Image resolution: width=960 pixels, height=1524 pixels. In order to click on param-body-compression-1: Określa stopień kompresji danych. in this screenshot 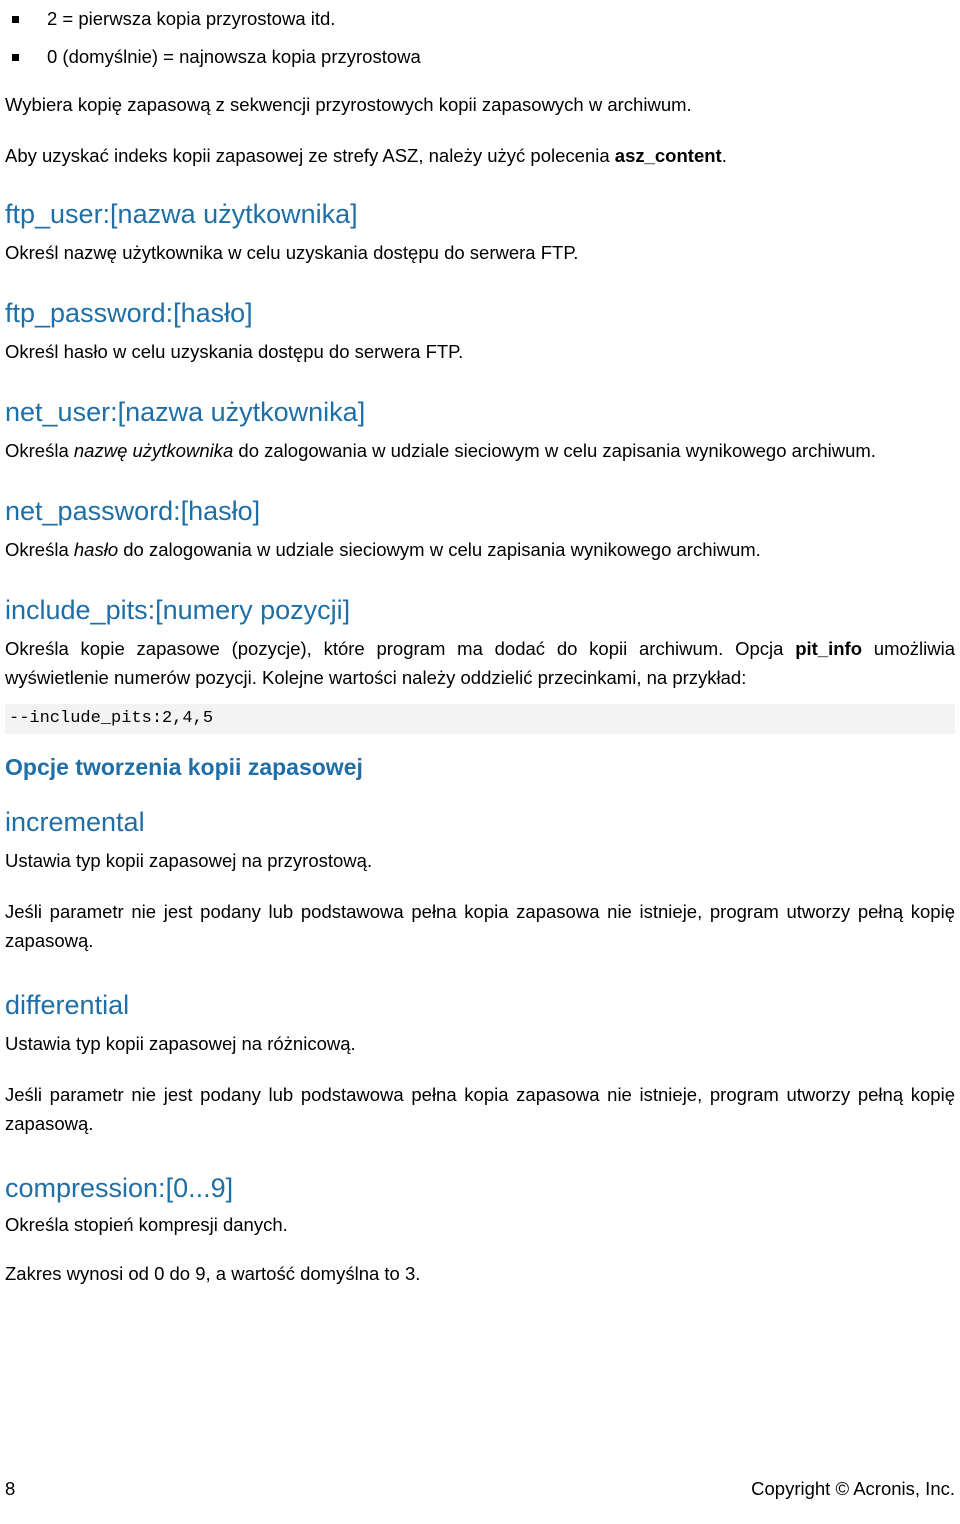, I will do `click(146, 1224)`.